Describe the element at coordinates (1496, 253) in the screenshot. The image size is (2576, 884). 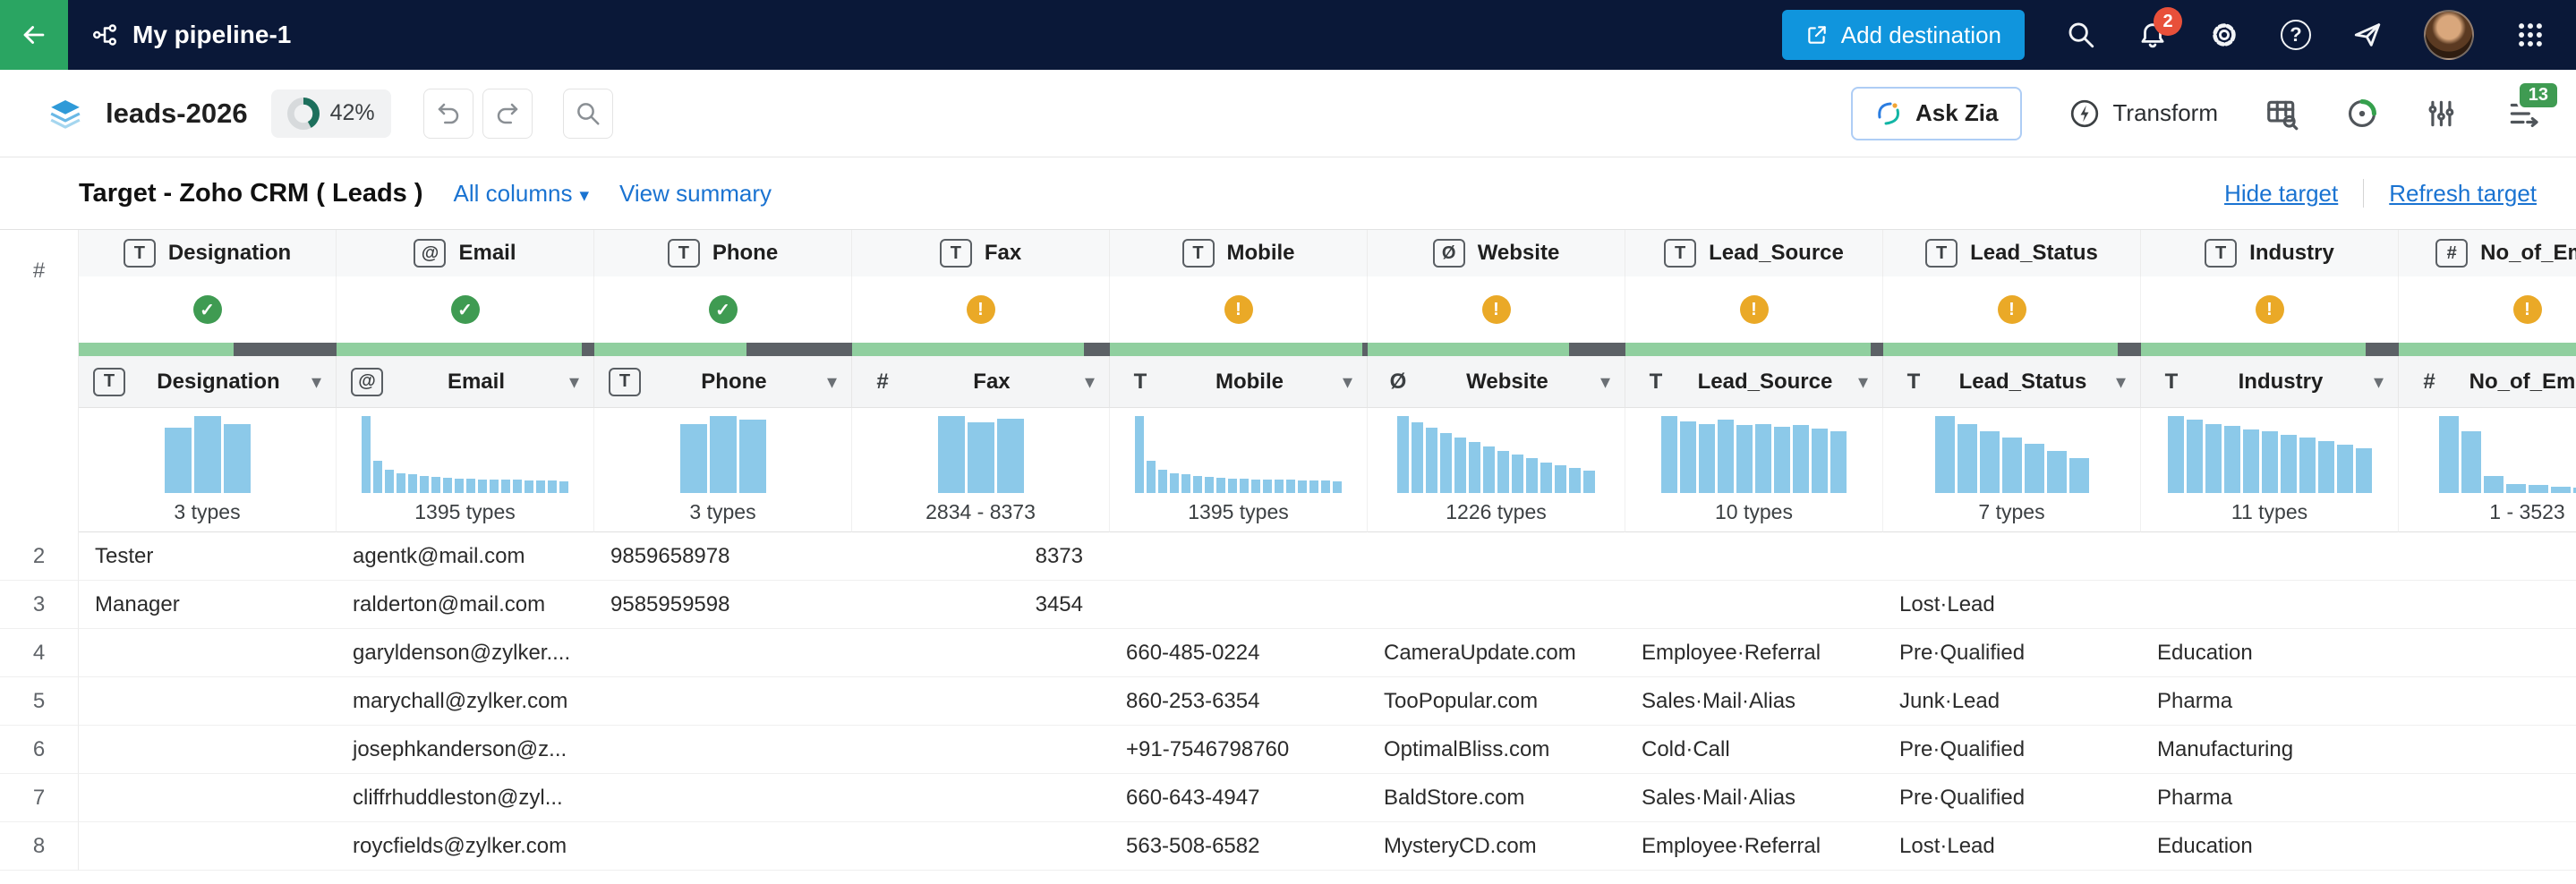
I see `target-column-header-website: Ø Website` at that location.